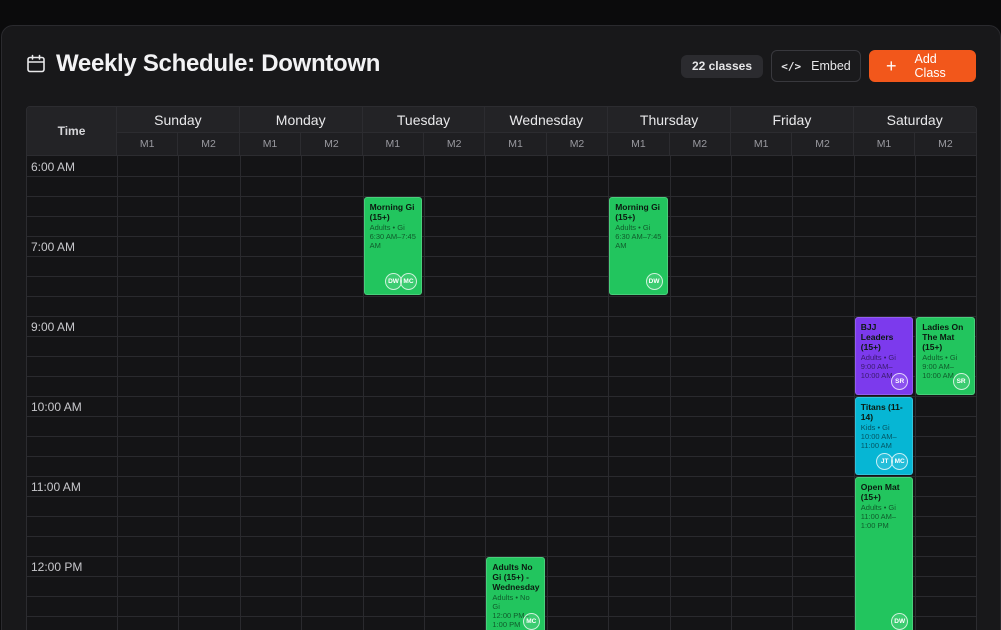 The height and width of the screenshot is (630, 1001). I want to click on mat-header-tuesday-m2: M2, so click(455, 143).